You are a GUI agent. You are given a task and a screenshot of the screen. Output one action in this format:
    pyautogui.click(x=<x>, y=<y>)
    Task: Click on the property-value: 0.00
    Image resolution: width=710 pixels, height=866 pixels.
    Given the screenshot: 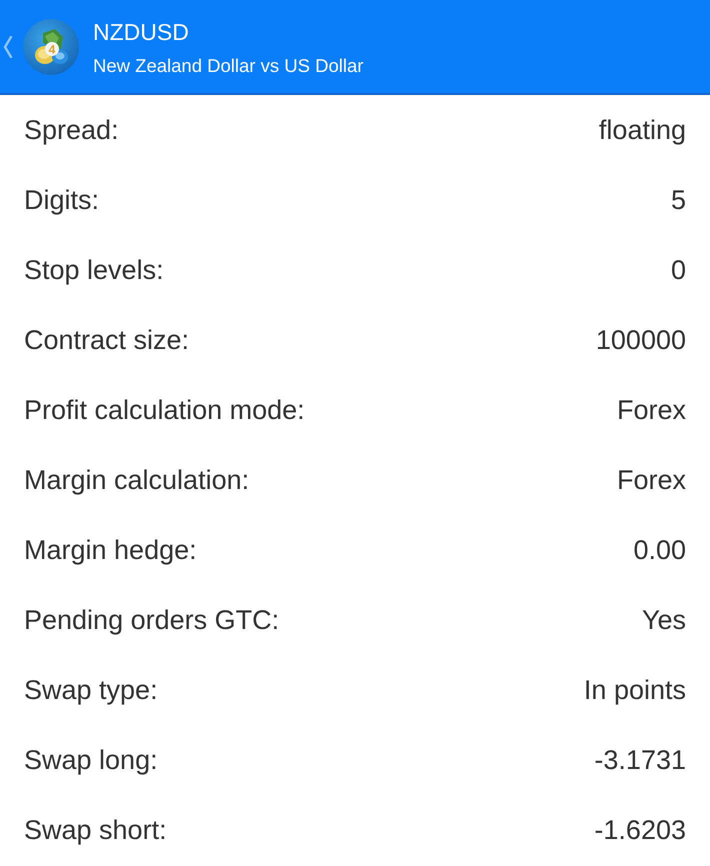 What is the action you would take?
    pyautogui.click(x=659, y=550)
    